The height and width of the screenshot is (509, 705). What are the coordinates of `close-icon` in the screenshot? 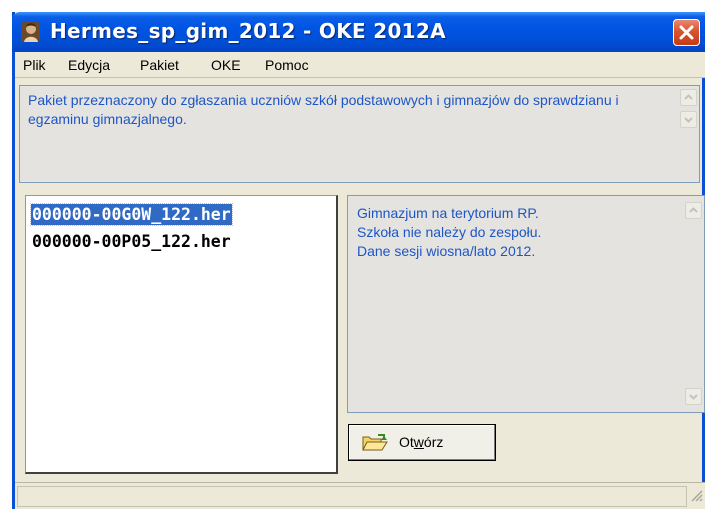 It's located at (686, 32).